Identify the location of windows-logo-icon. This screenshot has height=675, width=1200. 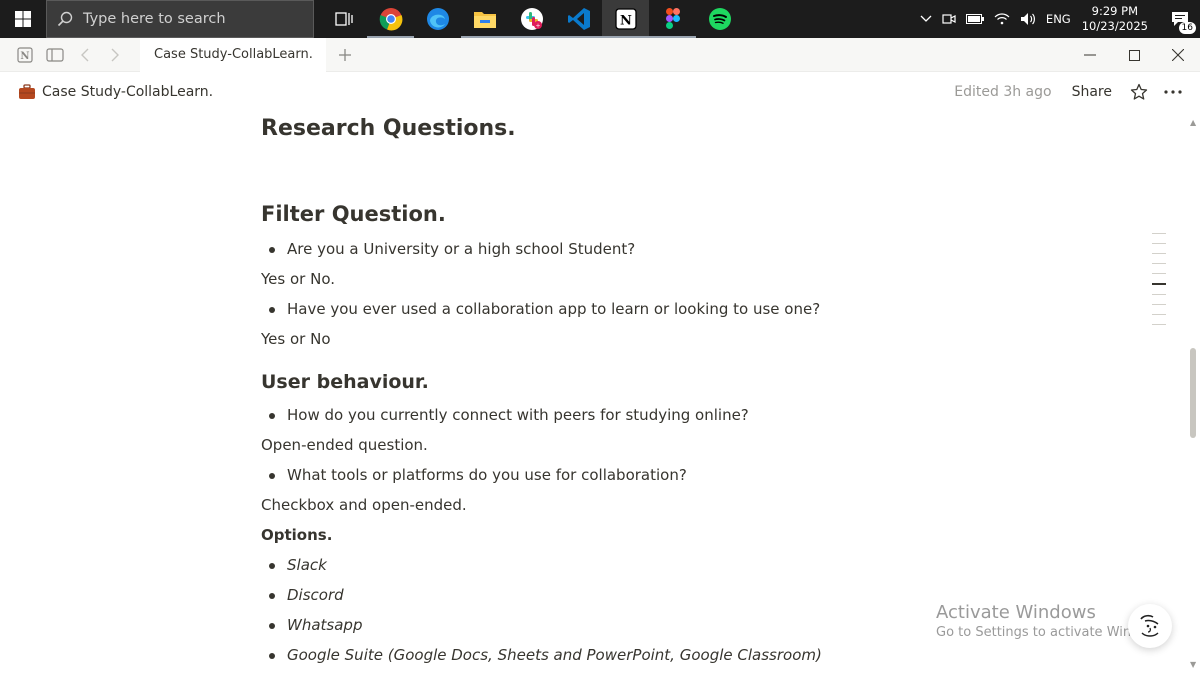
(23, 19).